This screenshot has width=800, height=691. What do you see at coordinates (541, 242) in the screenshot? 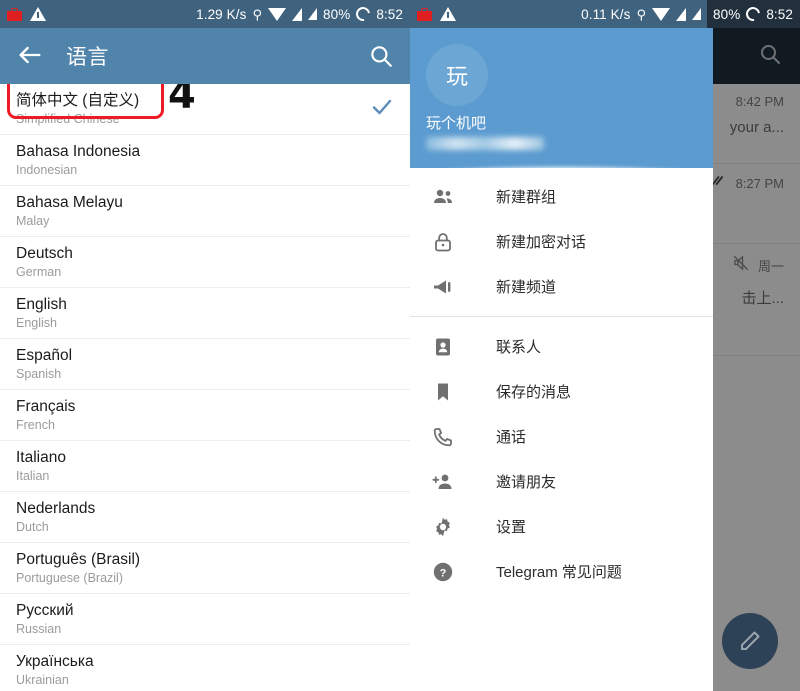
I see `drawer-menu-item-label: 新建加密对话` at bounding box center [541, 242].